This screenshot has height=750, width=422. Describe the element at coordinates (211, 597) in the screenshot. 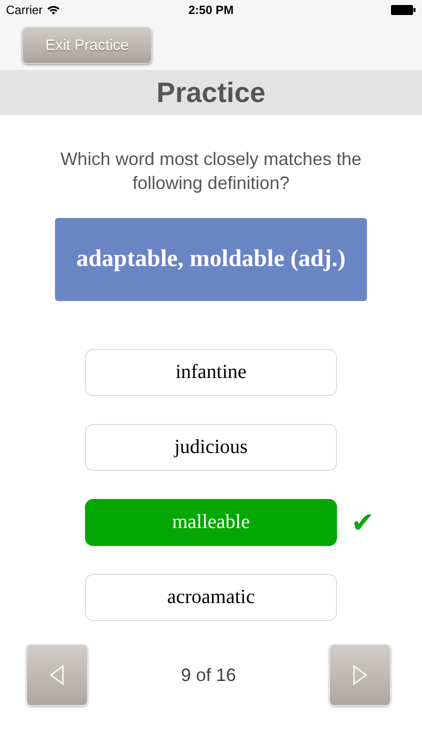

I see `answer-option: acroamatic` at that location.